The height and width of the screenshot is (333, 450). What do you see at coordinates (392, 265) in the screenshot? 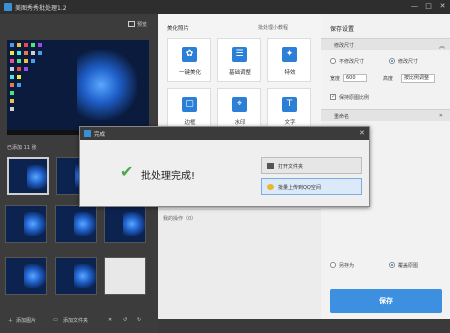
I see `overwrite-radio` at bounding box center [392, 265].